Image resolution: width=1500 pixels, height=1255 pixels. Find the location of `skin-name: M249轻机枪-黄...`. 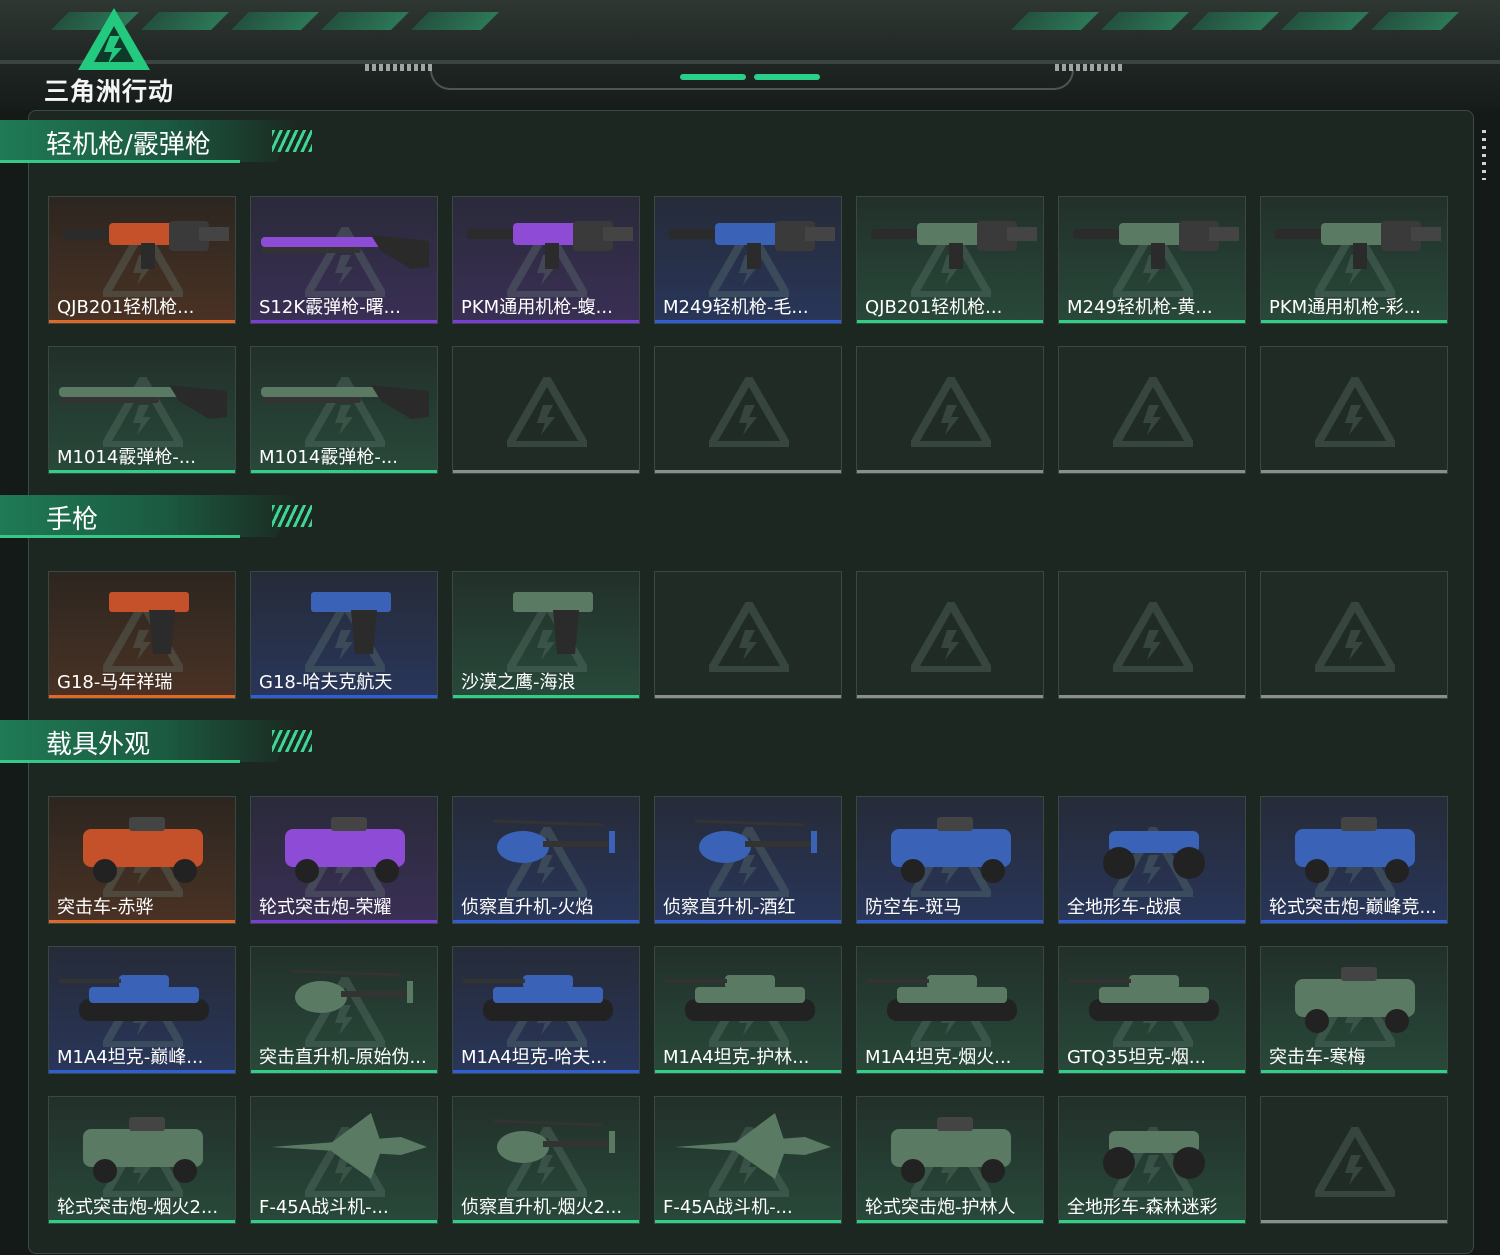

skin-name: M249轻机枪-黄... is located at coordinates (1140, 307).